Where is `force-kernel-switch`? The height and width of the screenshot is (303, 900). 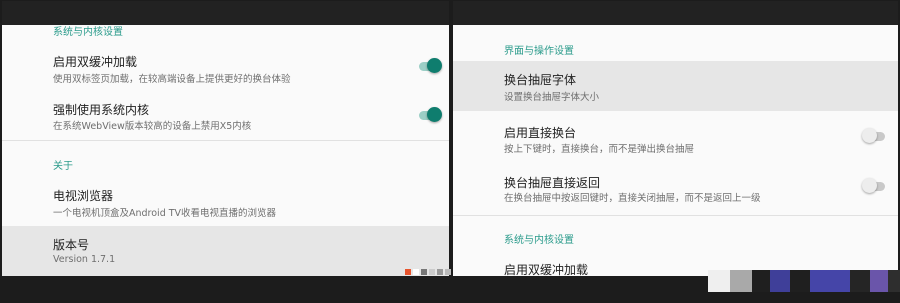 force-kernel-switch is located at coordinates (429, 115).